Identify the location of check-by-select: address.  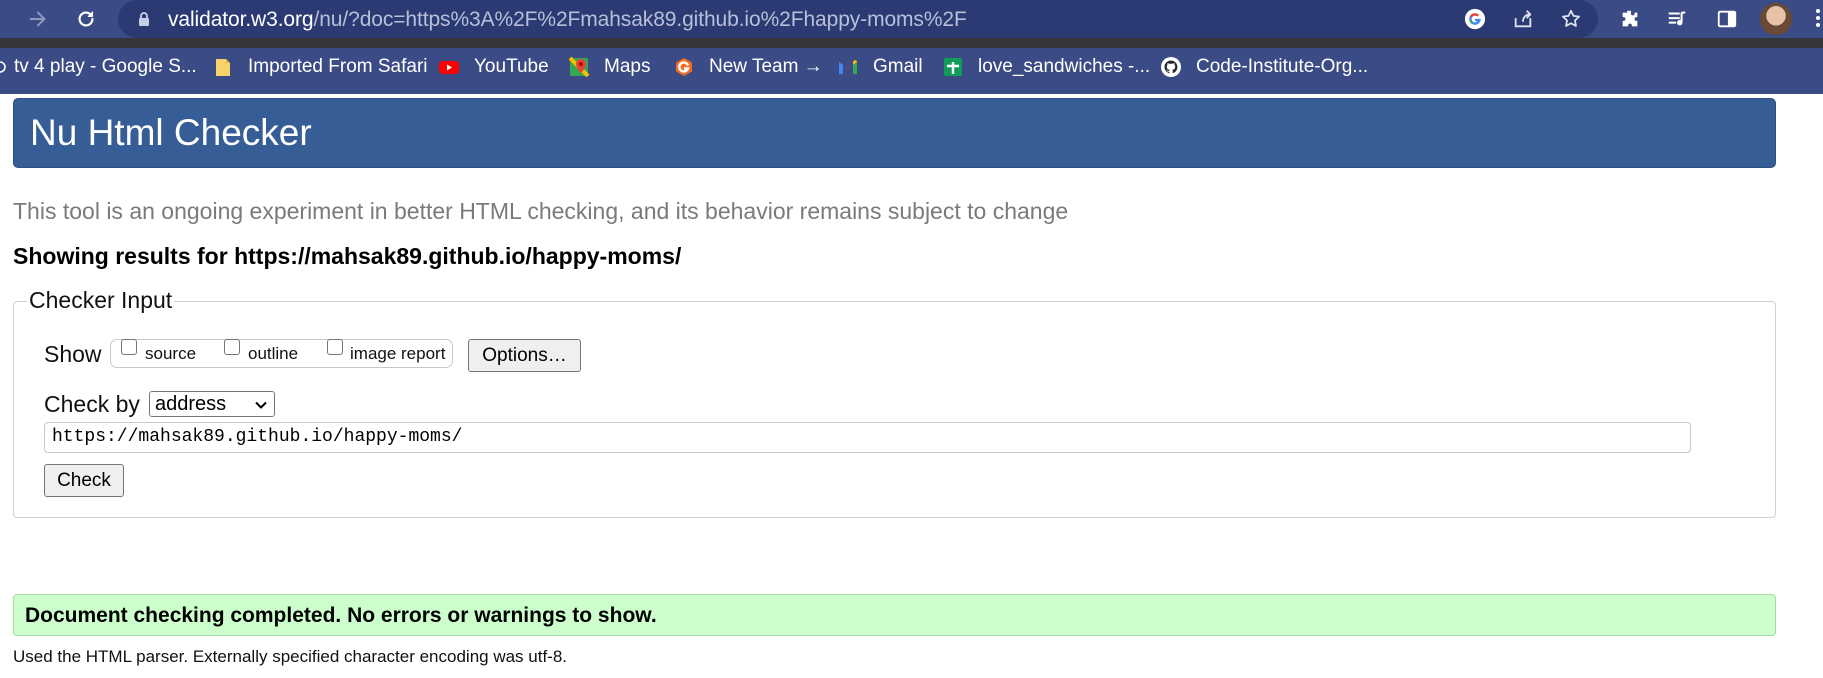
(212, 404).